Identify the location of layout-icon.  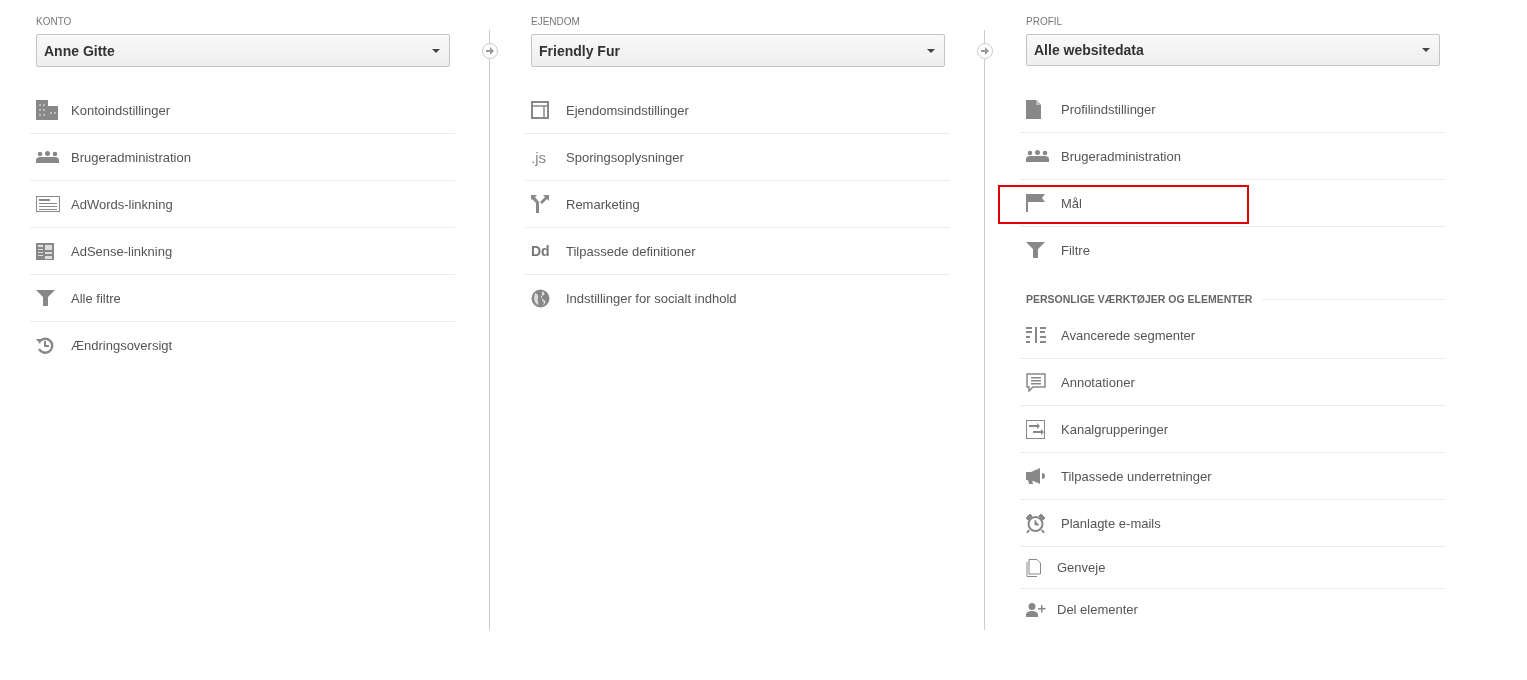
(540, 110).